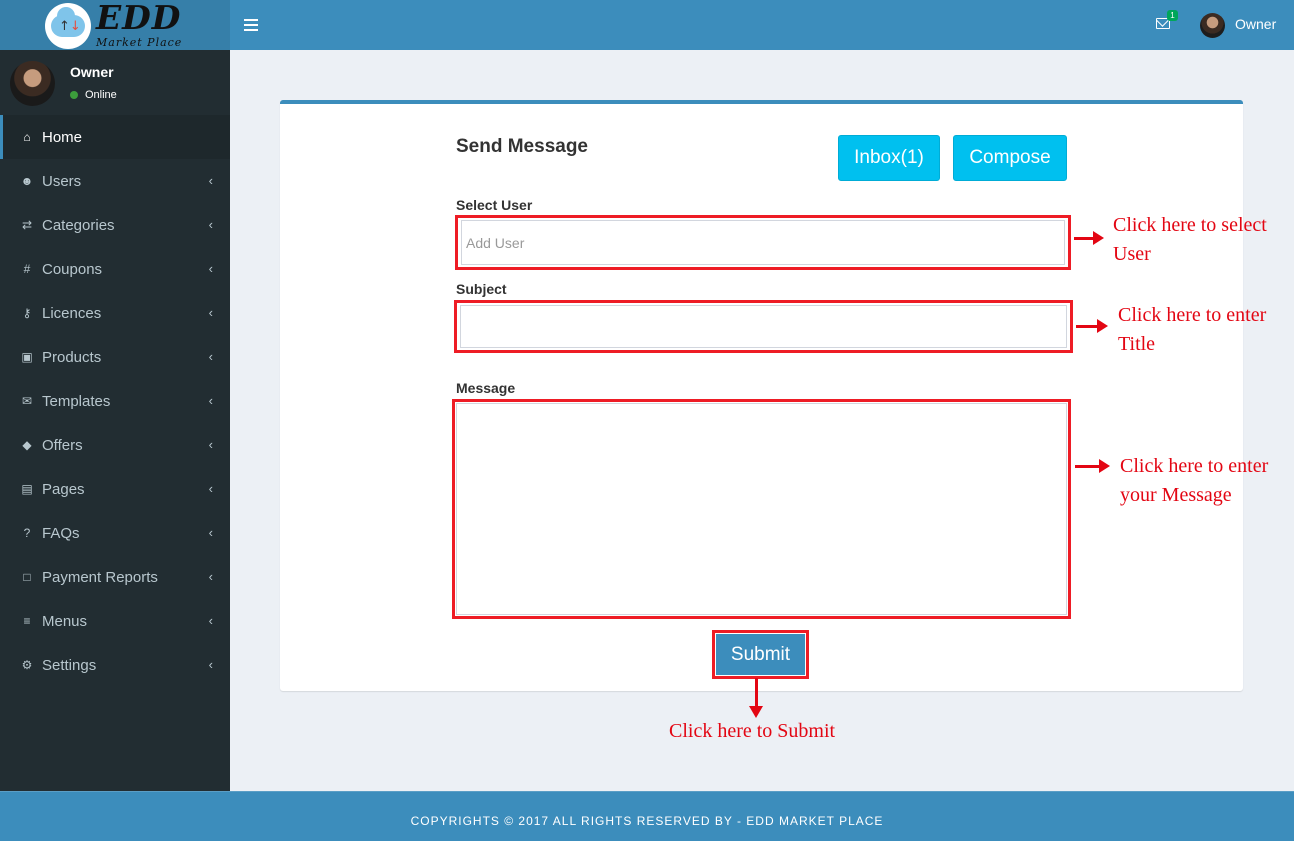 This screenshot has width=1294, height=841. I want to click on file-icon: ▤, so click(27, 489).